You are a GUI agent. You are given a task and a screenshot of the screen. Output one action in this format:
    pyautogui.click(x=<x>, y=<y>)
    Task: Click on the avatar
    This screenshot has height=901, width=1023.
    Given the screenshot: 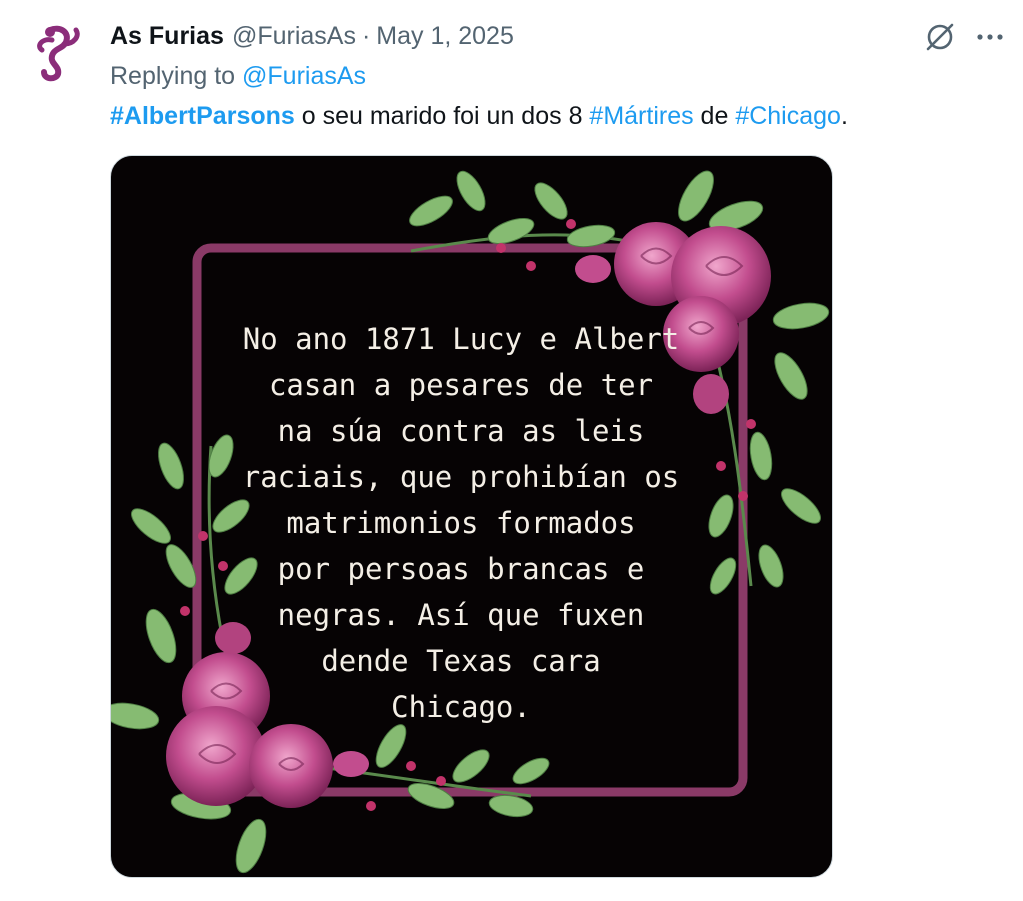 What is the action you would take?
    pyautogui.click(x=60, y=52)
    